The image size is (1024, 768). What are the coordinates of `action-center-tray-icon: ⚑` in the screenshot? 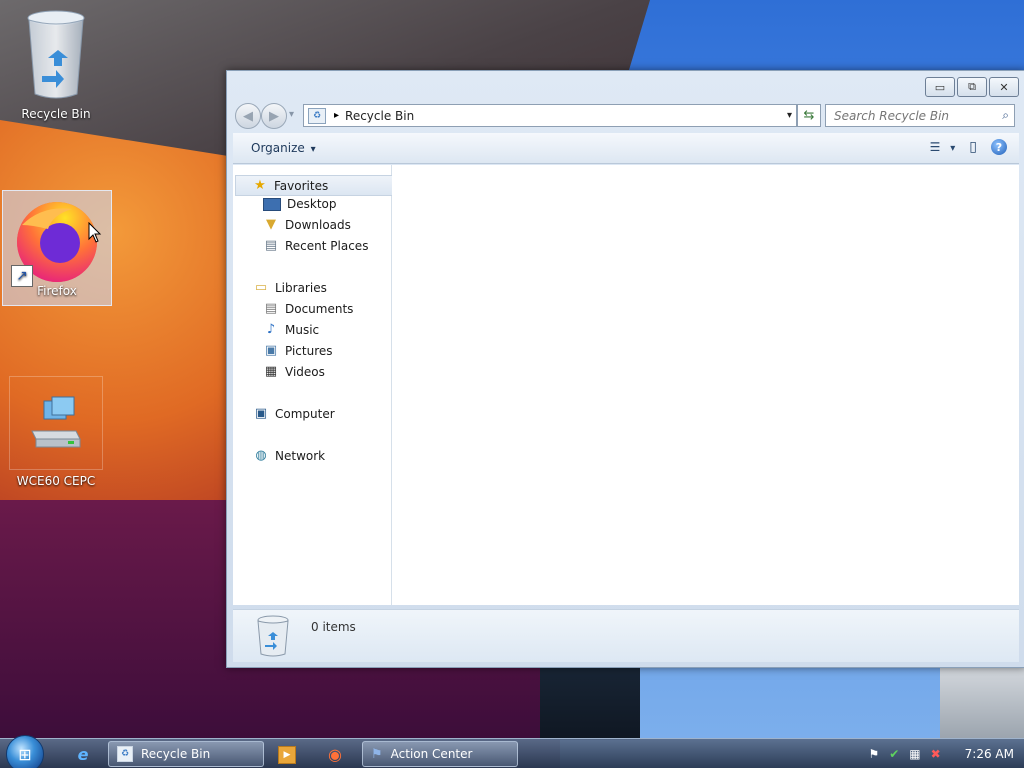 It's located at (873, 754).